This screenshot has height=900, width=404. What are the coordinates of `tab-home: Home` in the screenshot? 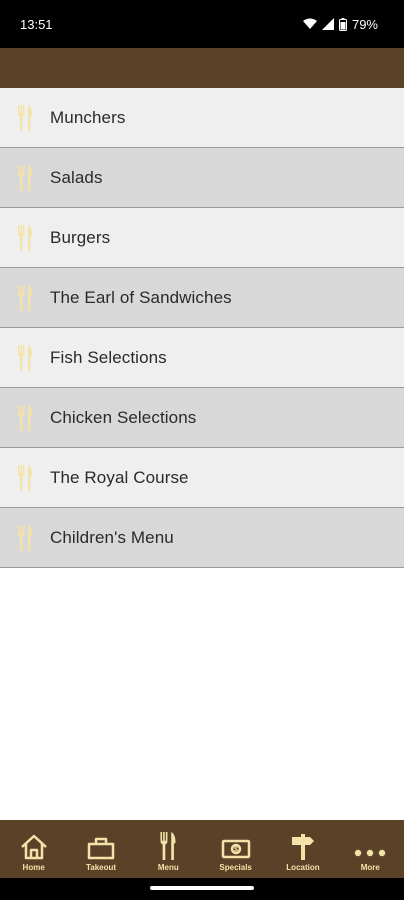 It's located at (33, 849).